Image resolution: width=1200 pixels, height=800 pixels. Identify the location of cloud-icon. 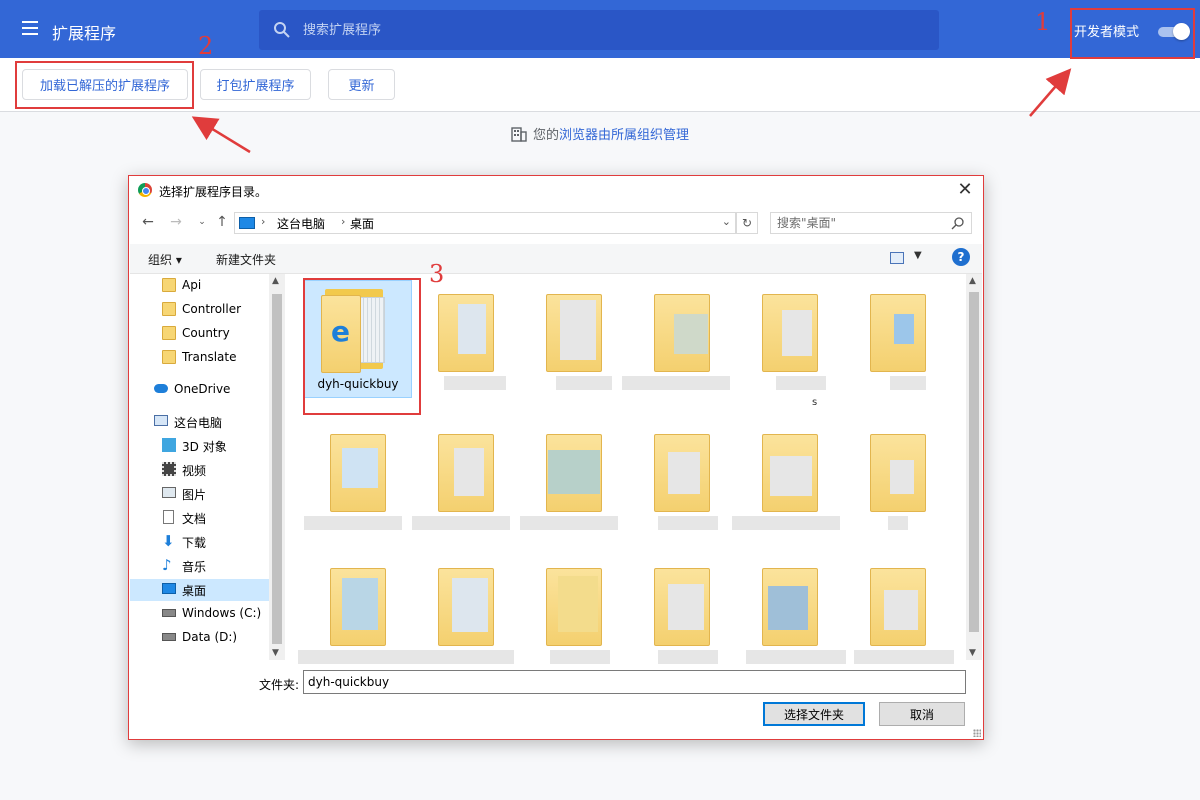
(161, 388).